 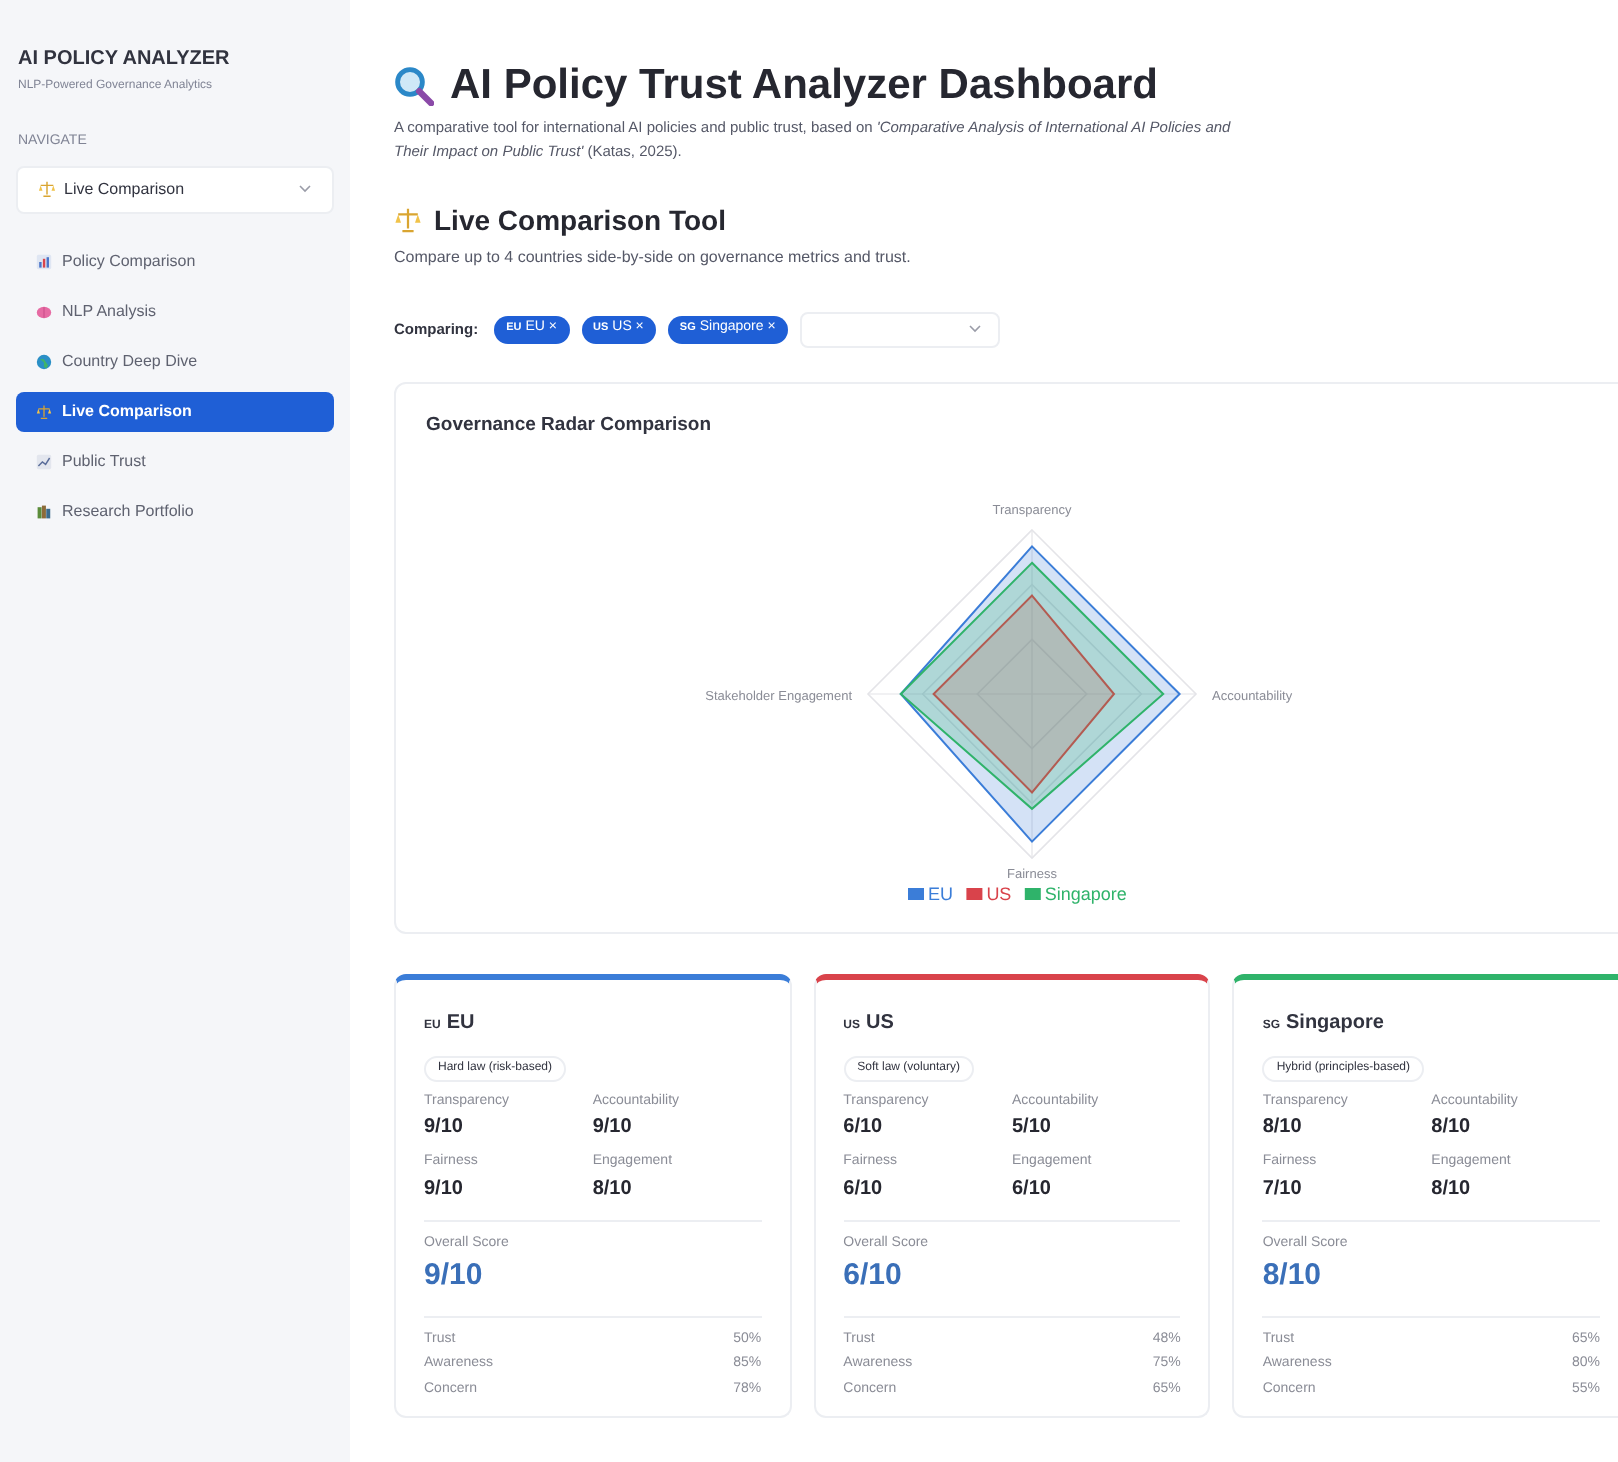 I want to click on overall-score: 9/10, so click(x=454, y=1276).